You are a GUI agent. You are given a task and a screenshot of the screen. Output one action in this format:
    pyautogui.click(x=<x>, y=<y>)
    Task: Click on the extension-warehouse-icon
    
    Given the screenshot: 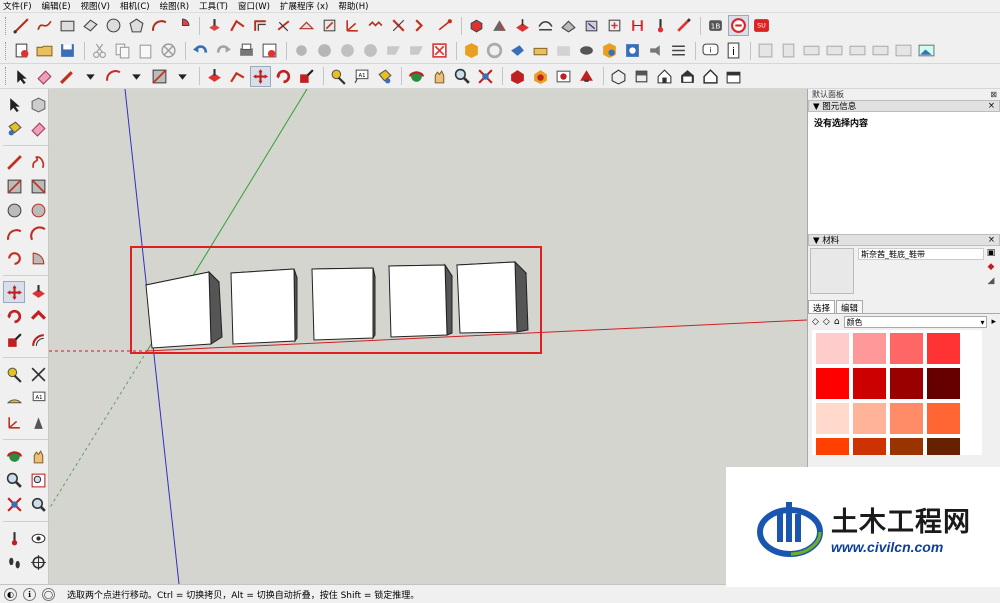 What is the action you would take?
    pyautogui.click(x=540, y=76)
    